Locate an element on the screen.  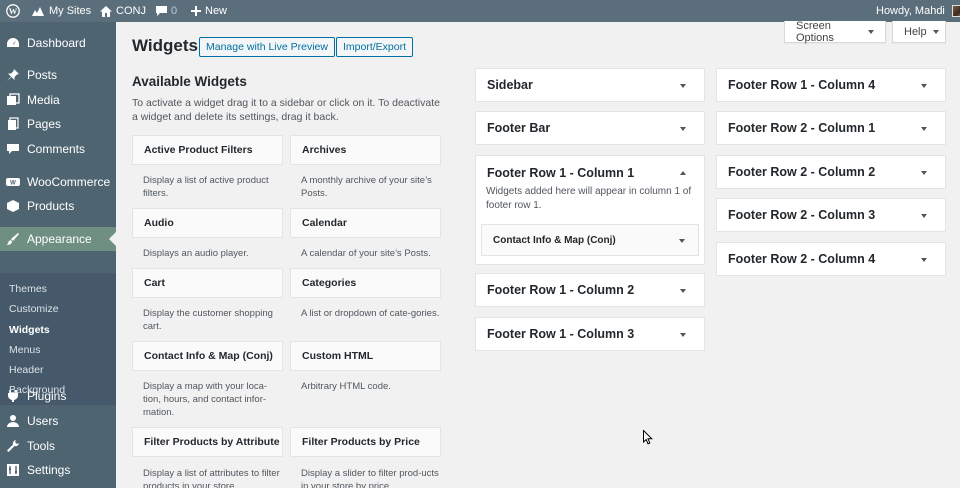
sidebar-area-footer-row-2-column-1: Footer Row 2 - Column 1 is located at coordinates (831, 128).